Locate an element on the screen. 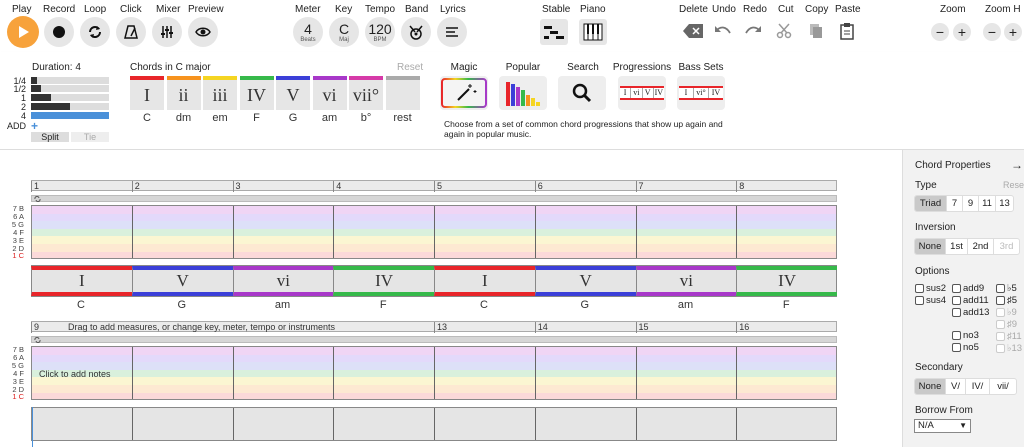 This screenshot has width=1024, height=447. paste-button is located at coordinates (847, 31).